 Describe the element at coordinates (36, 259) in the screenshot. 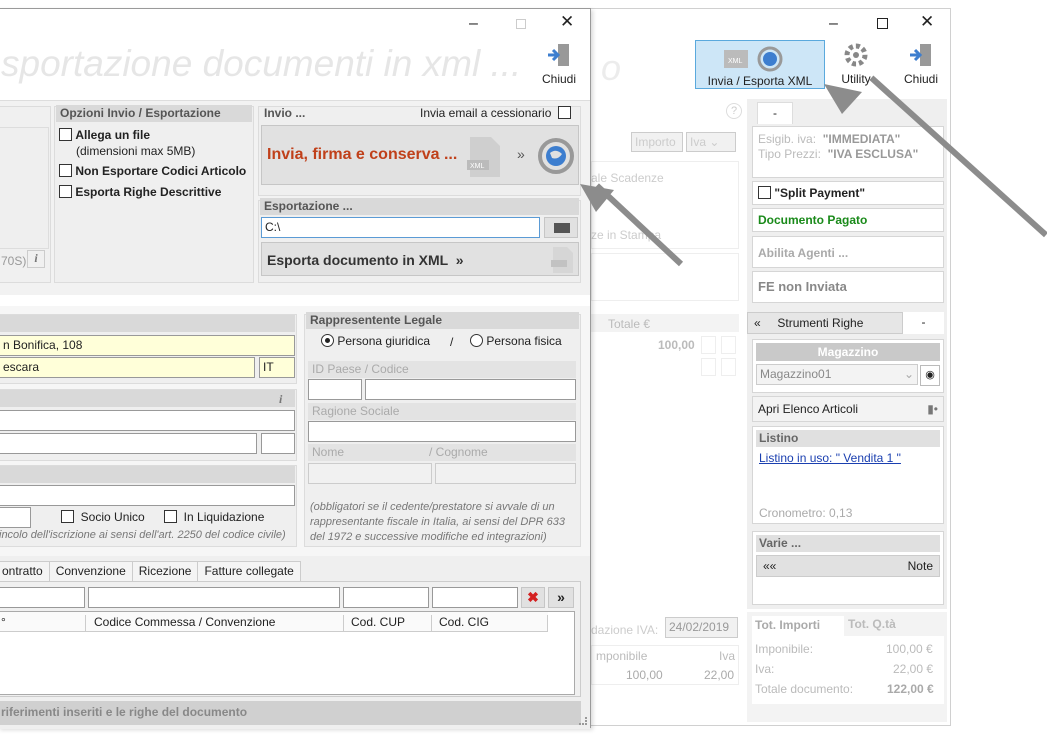

I see `info-icon: i` at that location.